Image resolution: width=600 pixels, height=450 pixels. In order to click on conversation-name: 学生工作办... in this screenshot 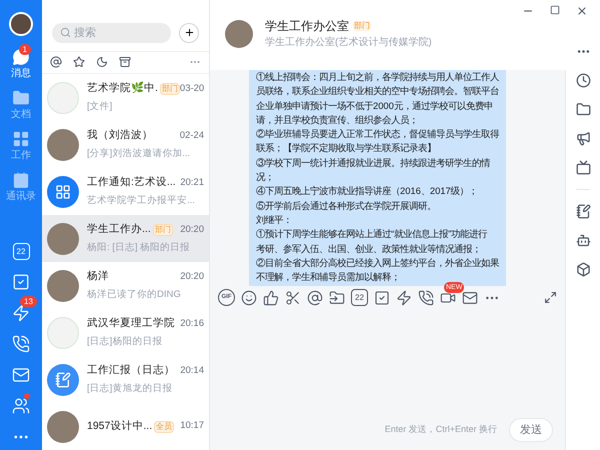, I will do `click(119, 229)`.